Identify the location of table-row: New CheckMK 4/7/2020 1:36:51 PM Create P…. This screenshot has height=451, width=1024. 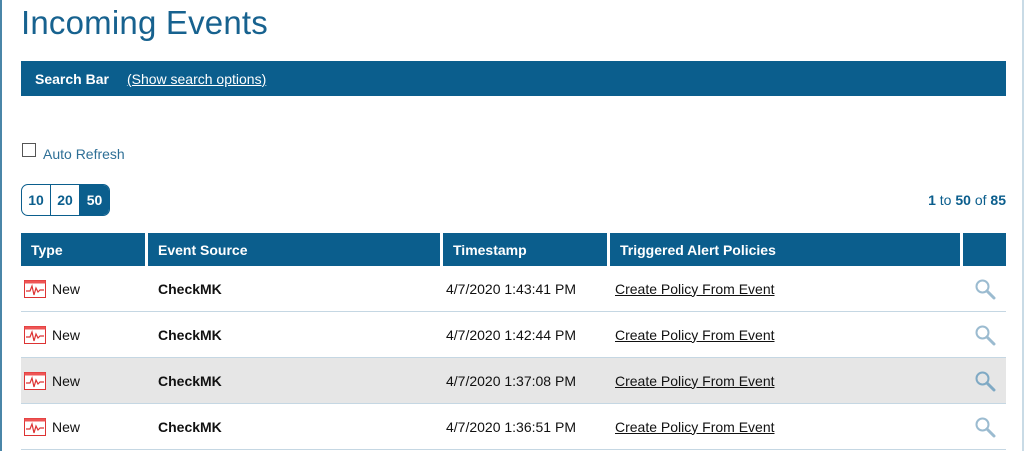
(513, 427).